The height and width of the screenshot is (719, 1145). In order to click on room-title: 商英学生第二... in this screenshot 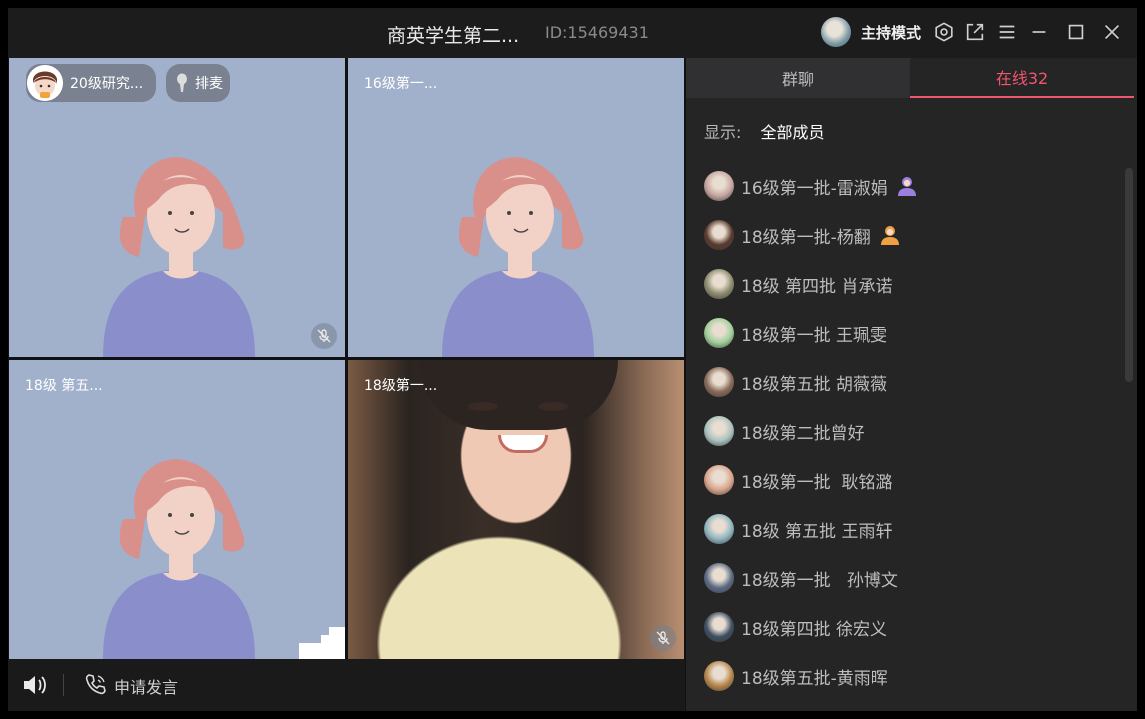, I will do `click(453, 36)`.